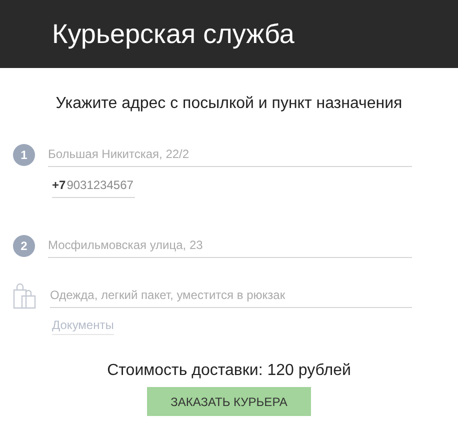 This screenshot has height=424, width=458. Describe the element at coordinates (229, 104) in the screenshot. I see `heading: Укажите адрес с посылкой и пункт назначения` at that location.